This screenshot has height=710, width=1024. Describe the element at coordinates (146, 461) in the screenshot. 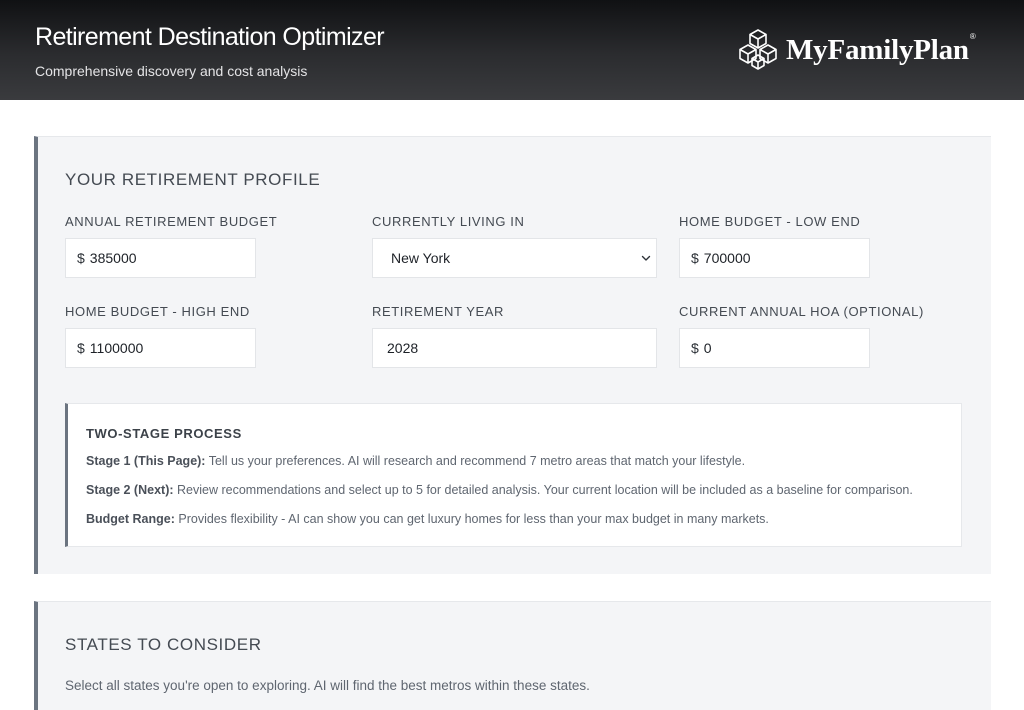

I see `stage1-label: Stage 1 (This Page):` at that location.